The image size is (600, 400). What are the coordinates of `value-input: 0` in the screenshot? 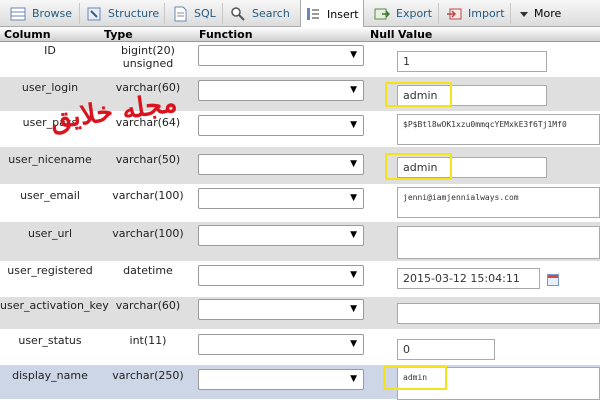 It's located at (446, 349).